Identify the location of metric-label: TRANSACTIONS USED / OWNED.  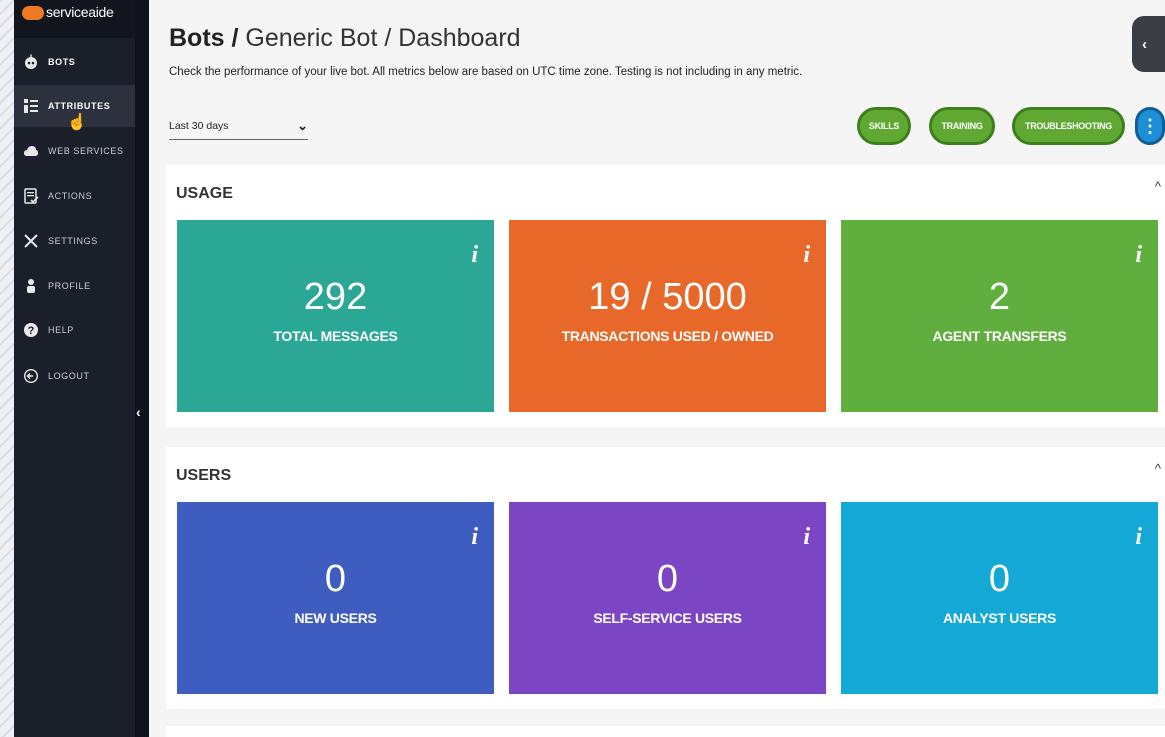
(667, 336).